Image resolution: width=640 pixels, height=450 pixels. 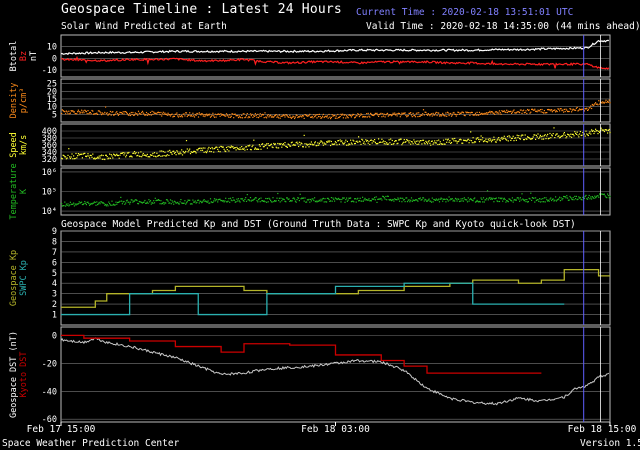 What do you see at coordinates (336, 144) in the screenshot?
I see `speed-series` at bounding box center [336, 144].